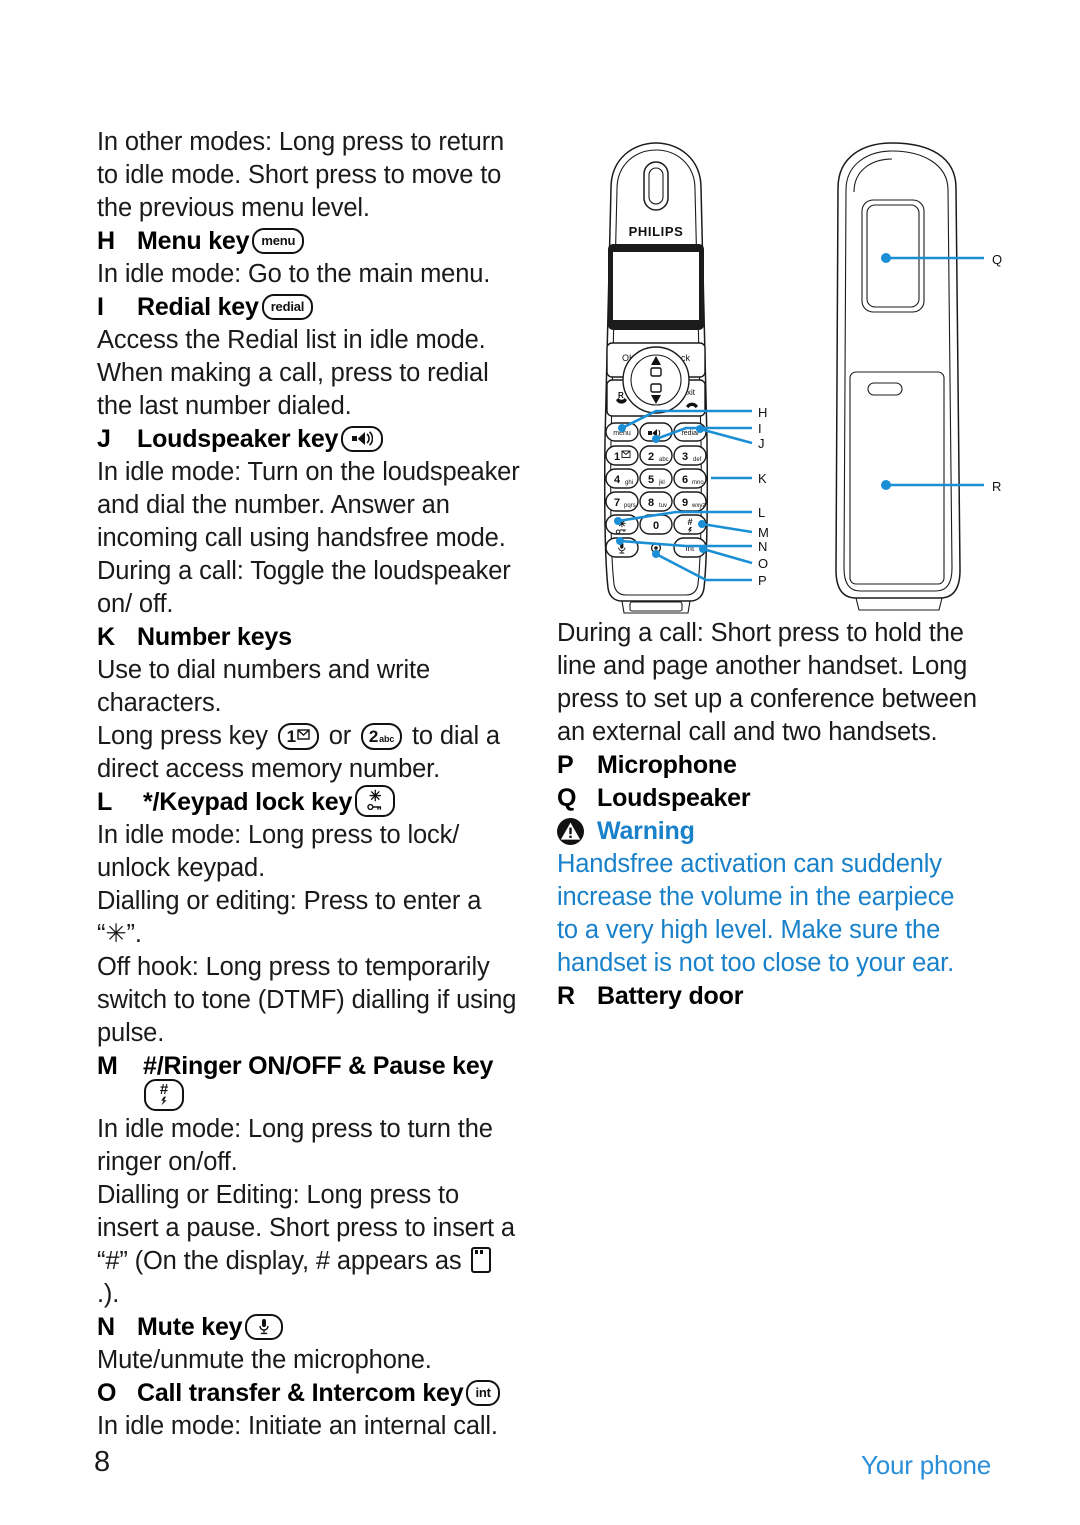  I want to click on entry-letter-h: H, so click(106, 241).